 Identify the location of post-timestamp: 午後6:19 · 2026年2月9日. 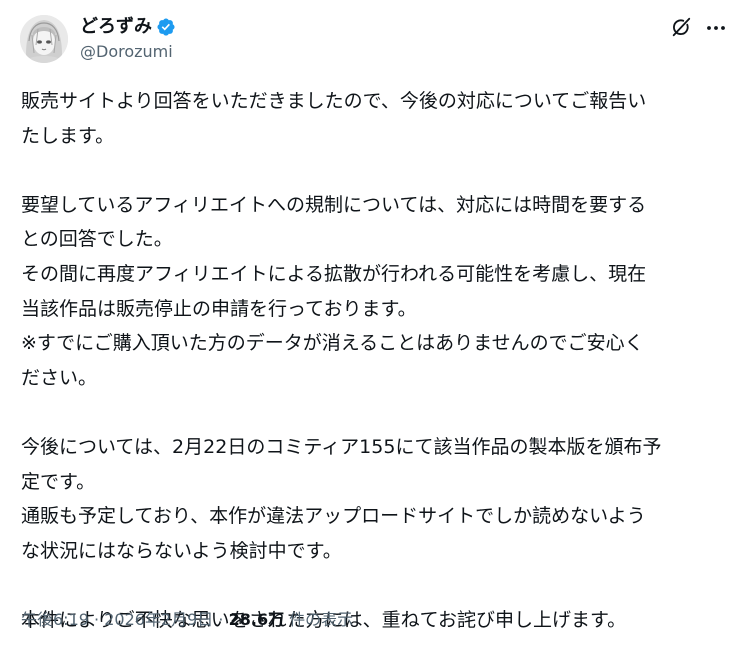
(117, 619).